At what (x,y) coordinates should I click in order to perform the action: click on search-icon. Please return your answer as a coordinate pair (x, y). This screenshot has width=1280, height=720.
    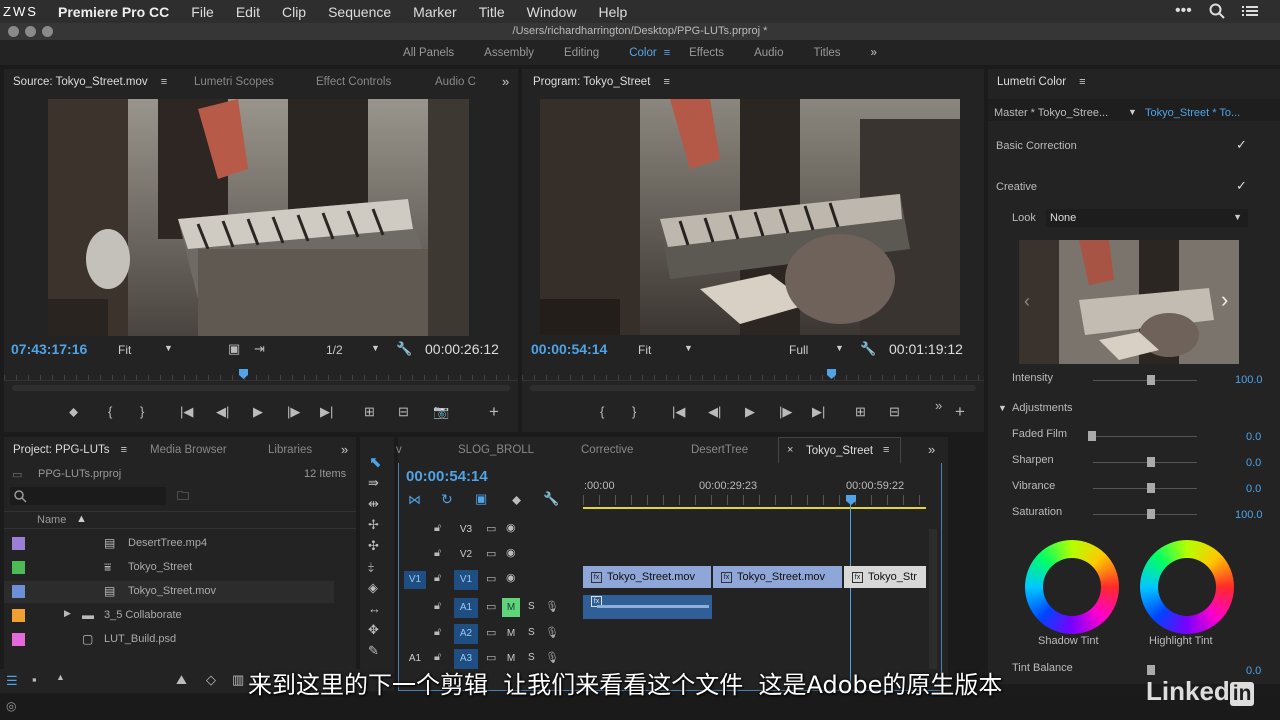
    Looking at the image, I should click on (1217, 12).